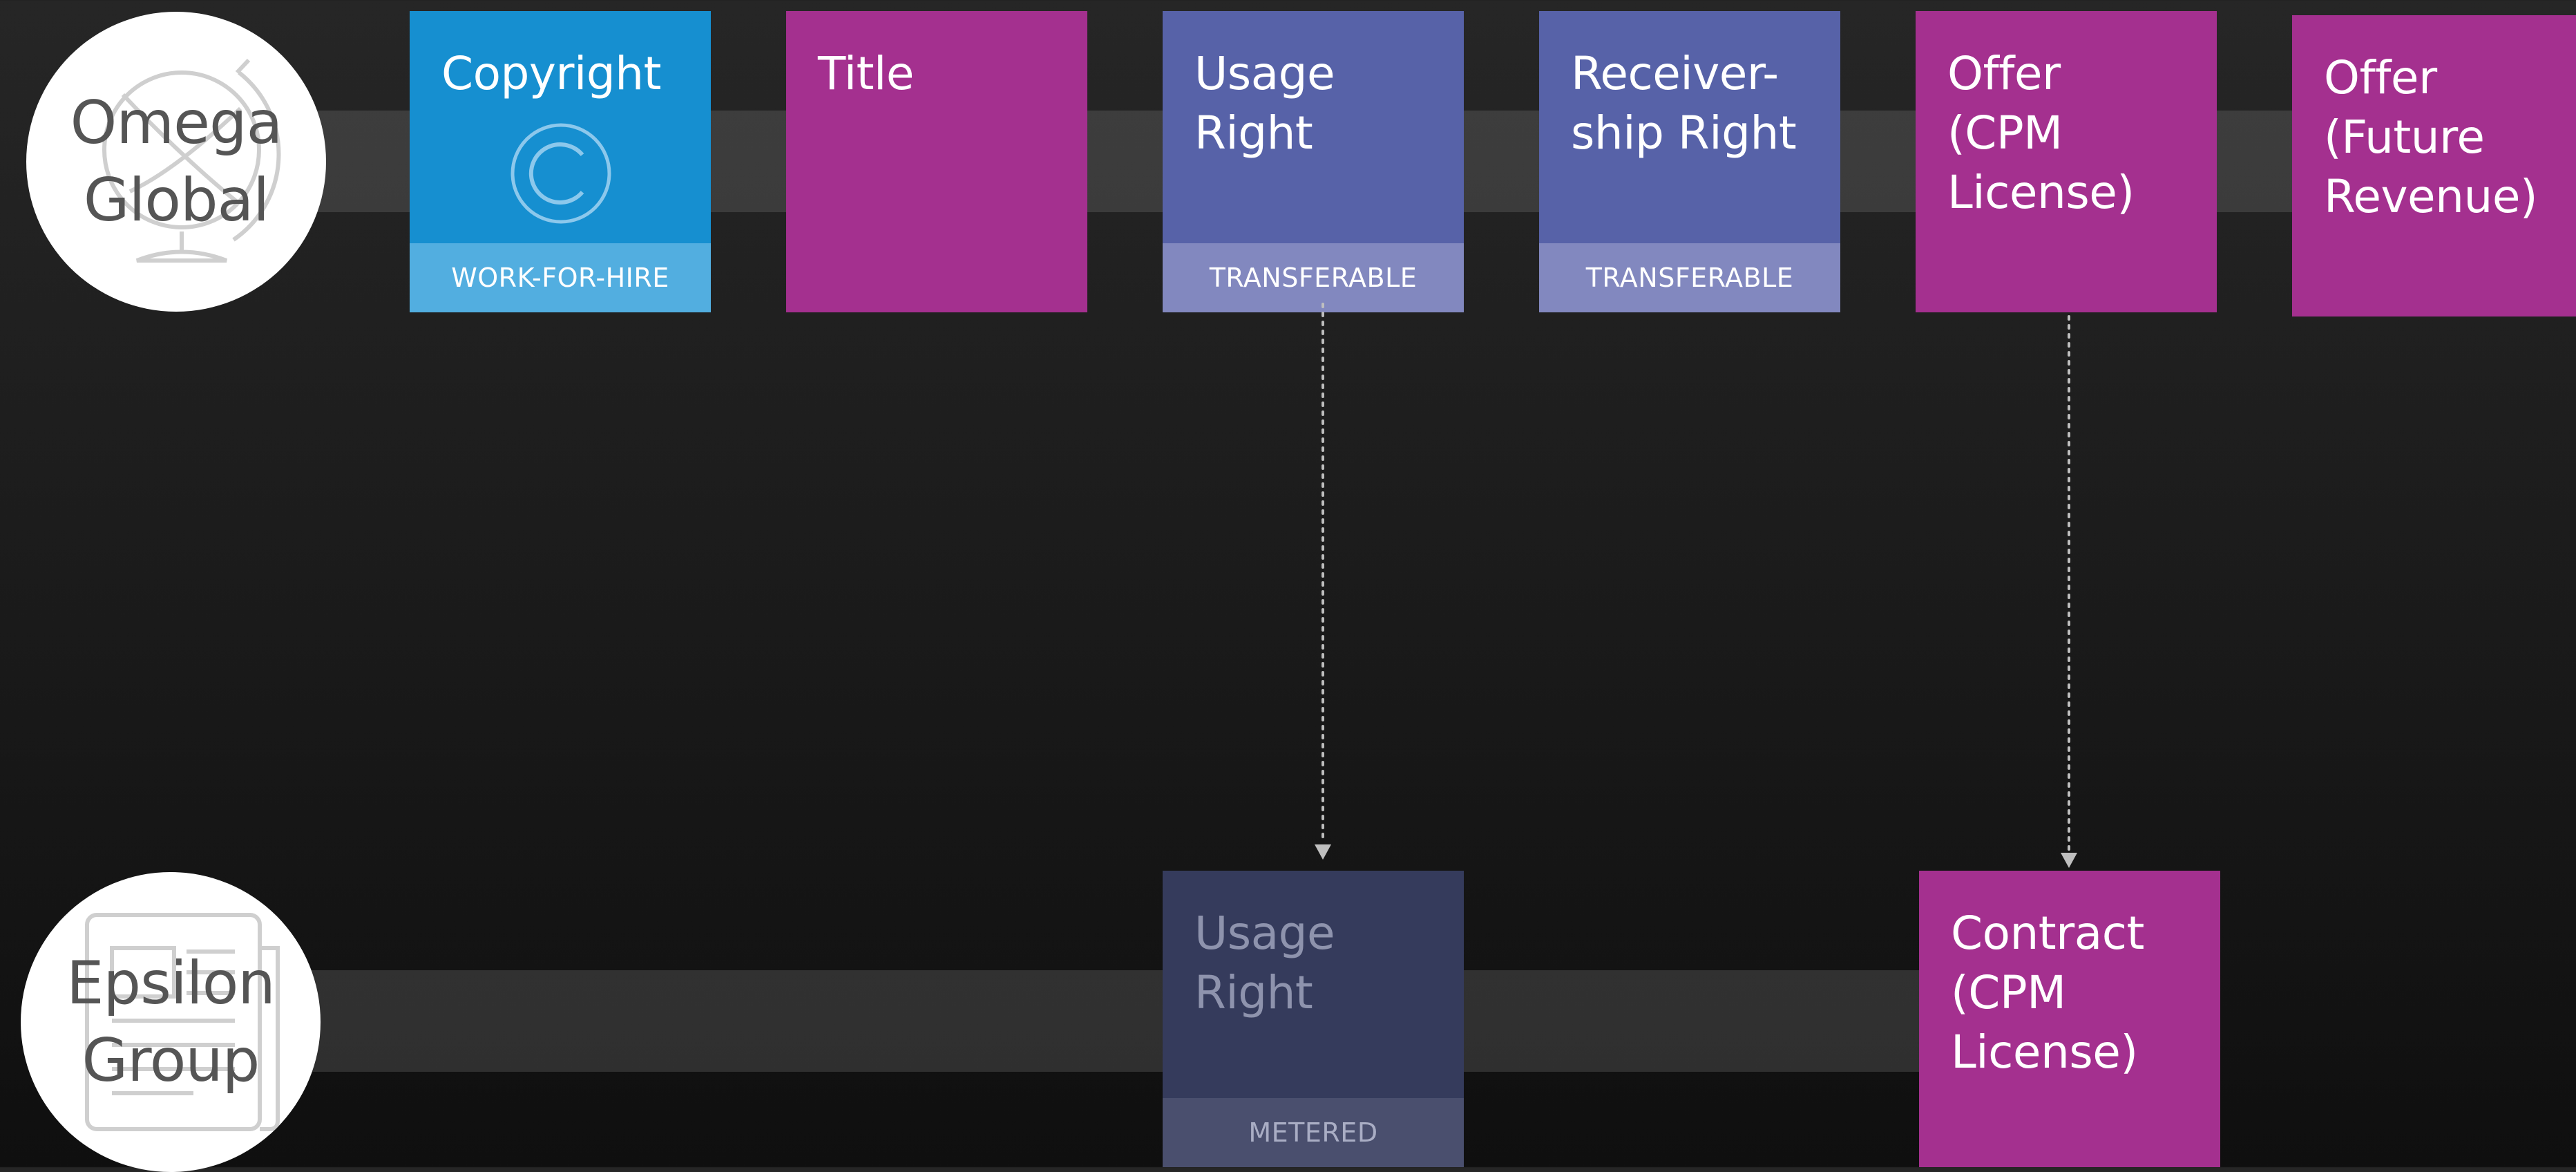  I want to click on entity-epsilon-group: Epsilon Group, so click(171, 1022).